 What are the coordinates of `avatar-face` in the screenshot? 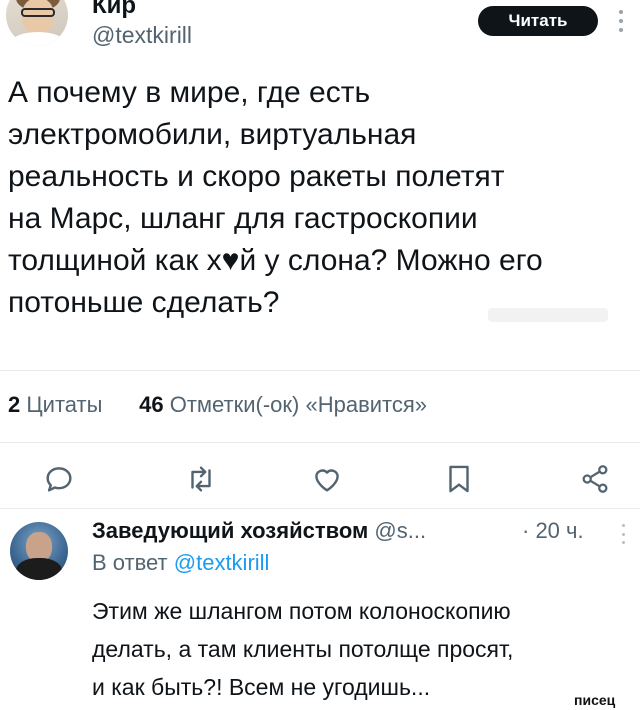 It's located at (38, 17).